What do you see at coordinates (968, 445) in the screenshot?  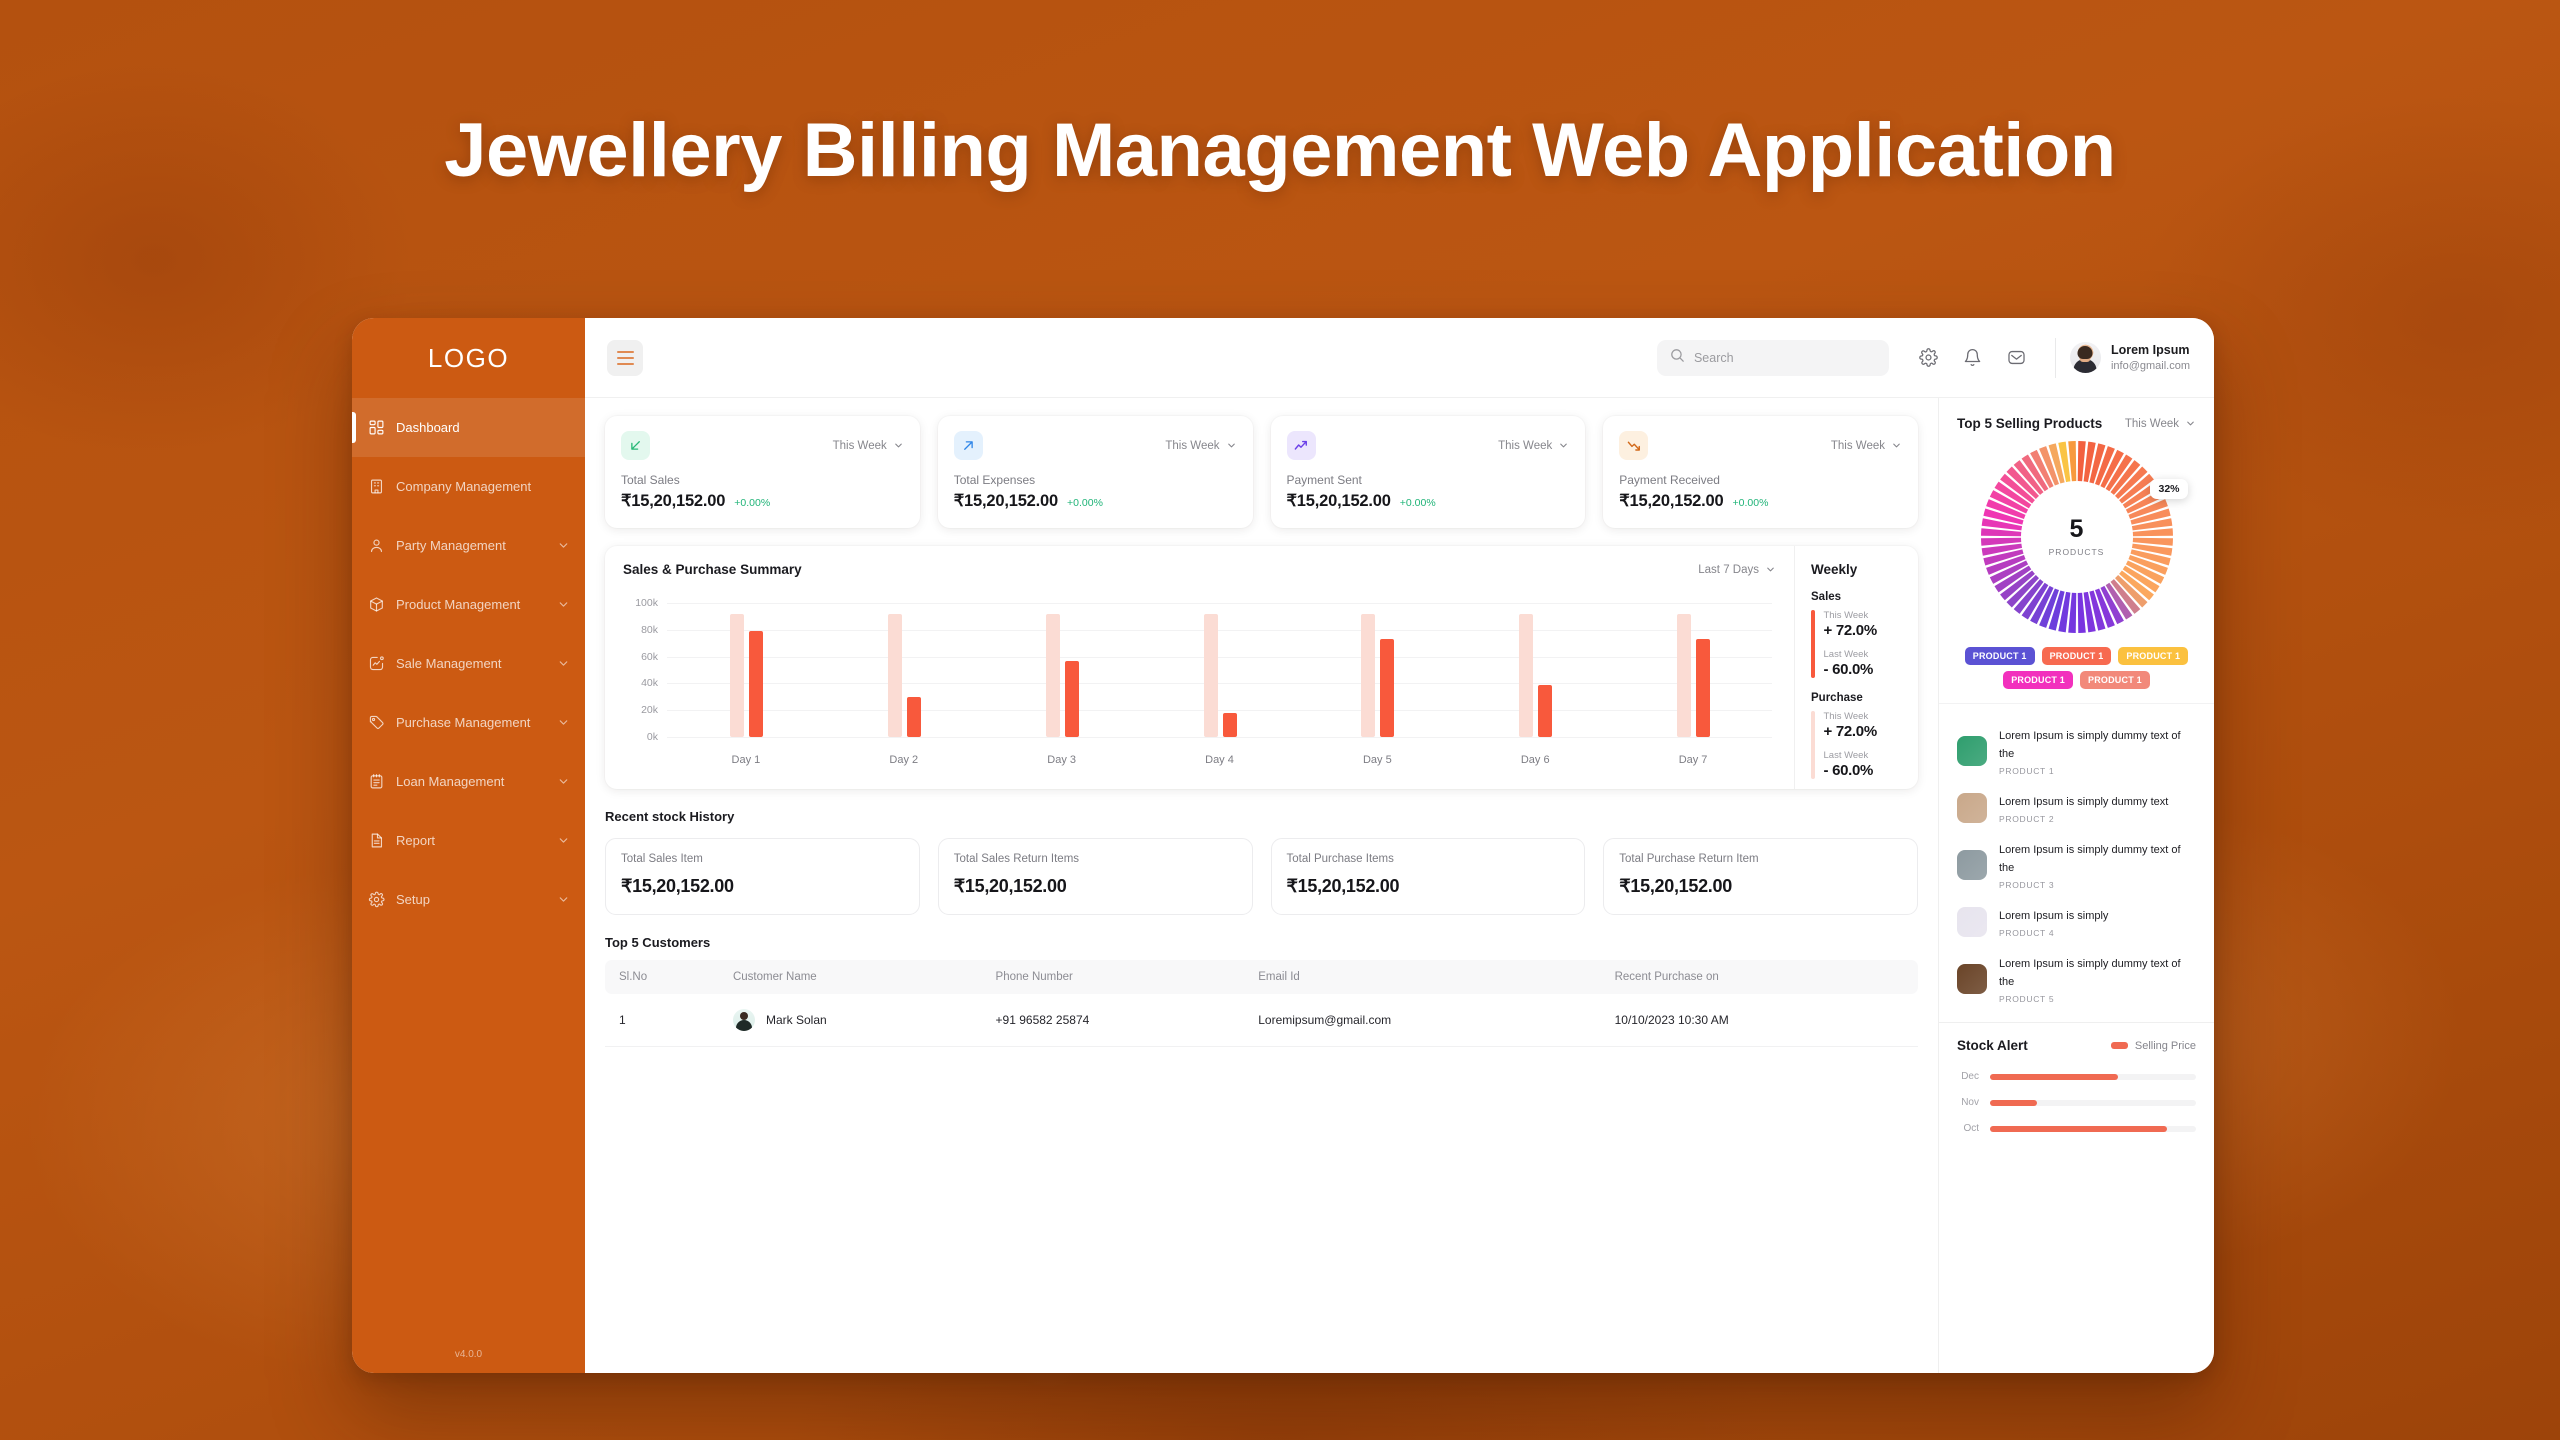 I see `arrow-up-right-icon` at bounding box center [968, 445].